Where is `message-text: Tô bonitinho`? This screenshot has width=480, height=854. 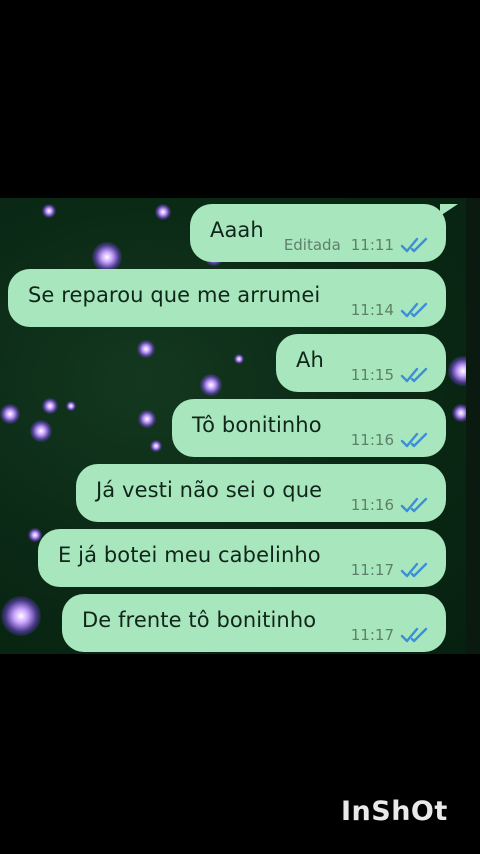
message-text: Tô bonitinho is located at coordinates (257, 425).